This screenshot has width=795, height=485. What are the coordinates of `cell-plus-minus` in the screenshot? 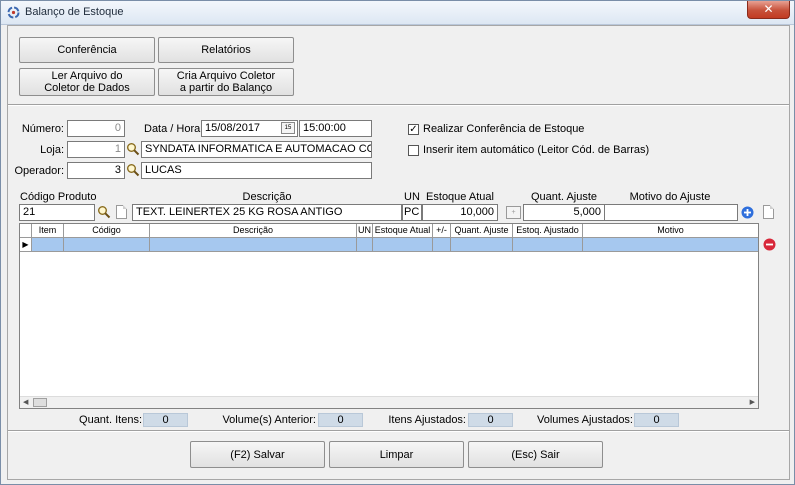 It's located at (442, 245).